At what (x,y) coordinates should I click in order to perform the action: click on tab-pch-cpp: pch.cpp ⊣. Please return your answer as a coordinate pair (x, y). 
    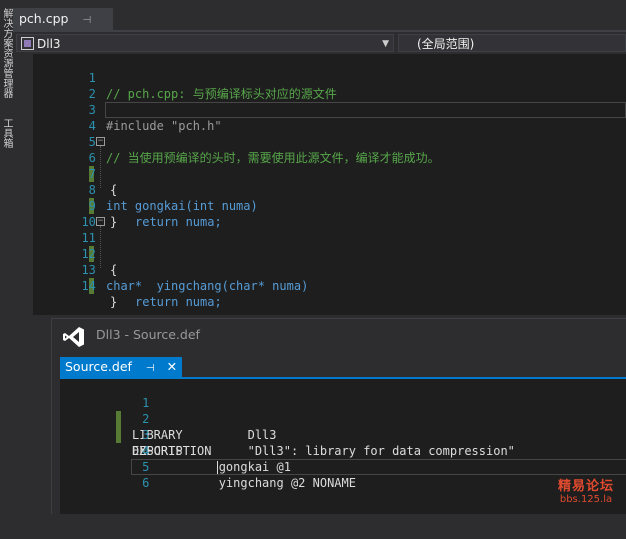
    Looking at the image, I should click on (63, 19).